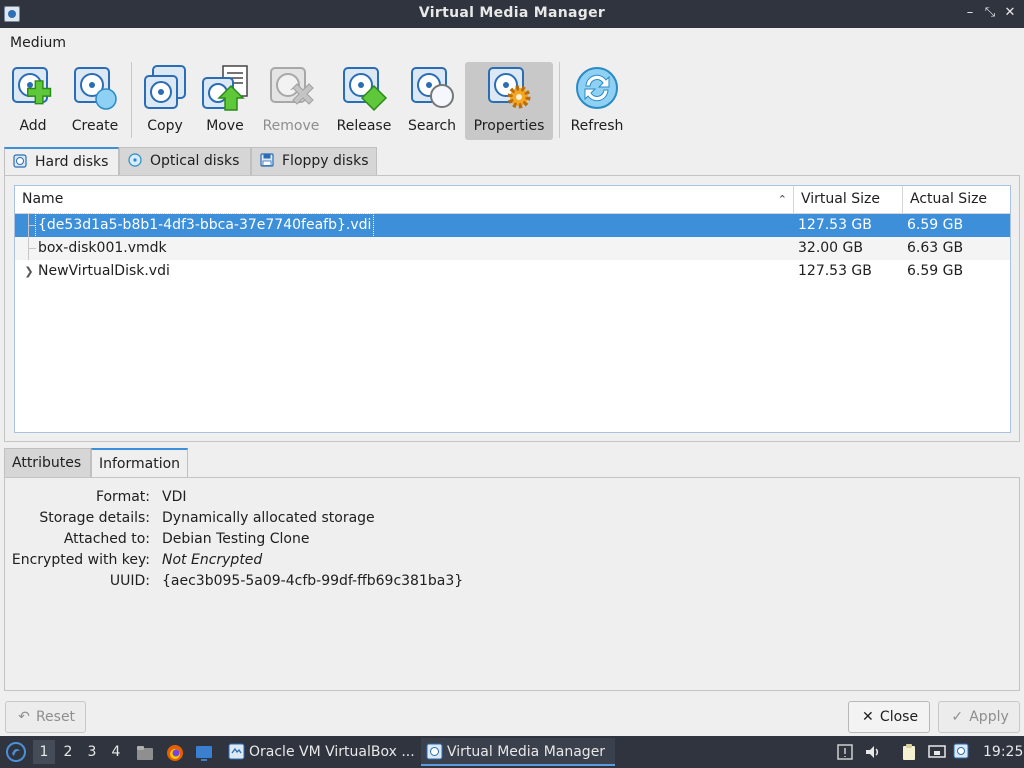  What do you see at coordinates (38, 43) in the screenshot?
I see `menu-medium: Medium` at bounding box center [38, 43].